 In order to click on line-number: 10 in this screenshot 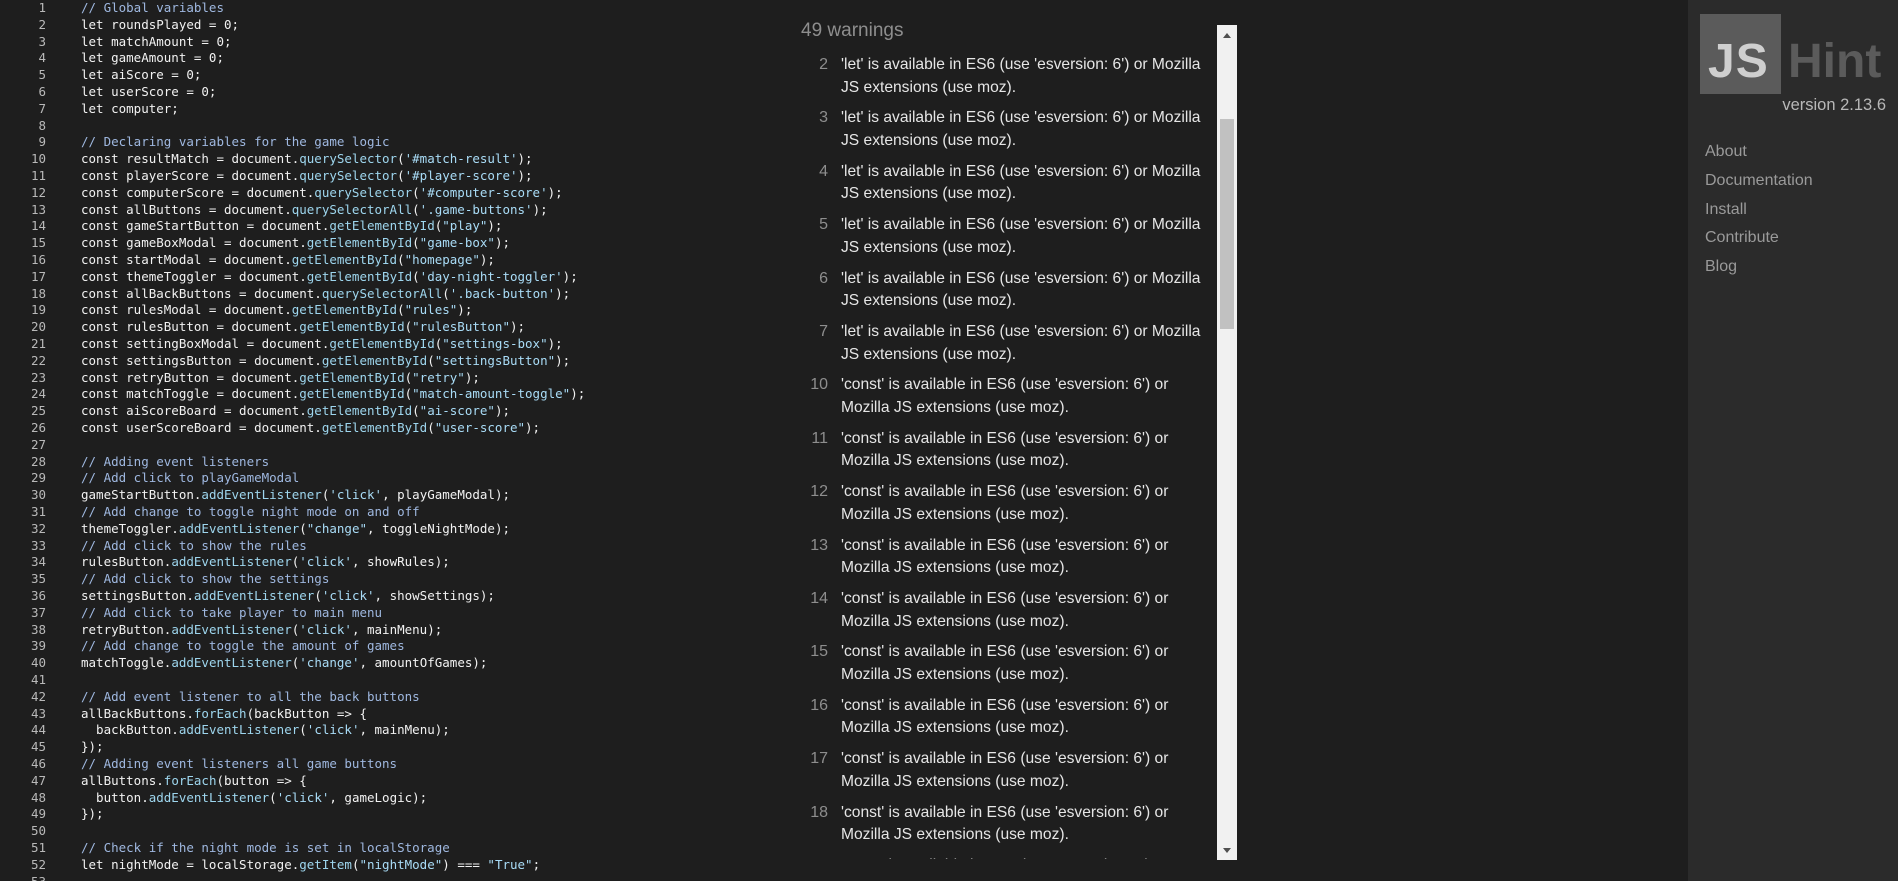, I will do `click(38, 159)`.